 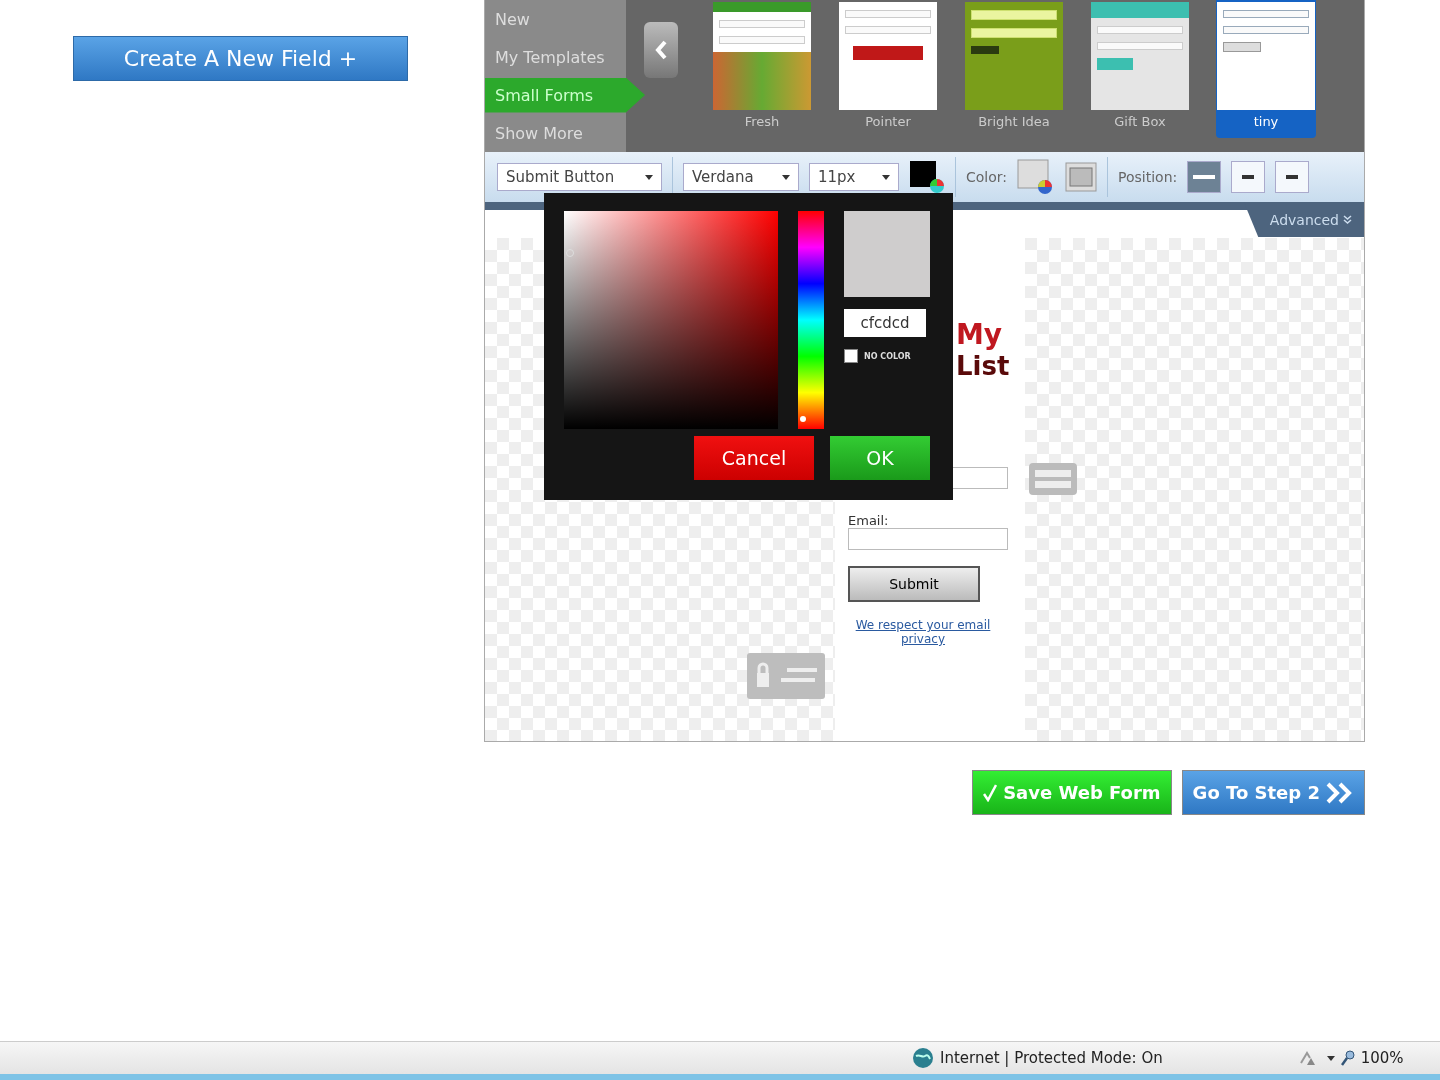 What do you see at coordinates (923, 1058) in the screenshot?
I see `globe-icon` at bounding box center [923, 1058].